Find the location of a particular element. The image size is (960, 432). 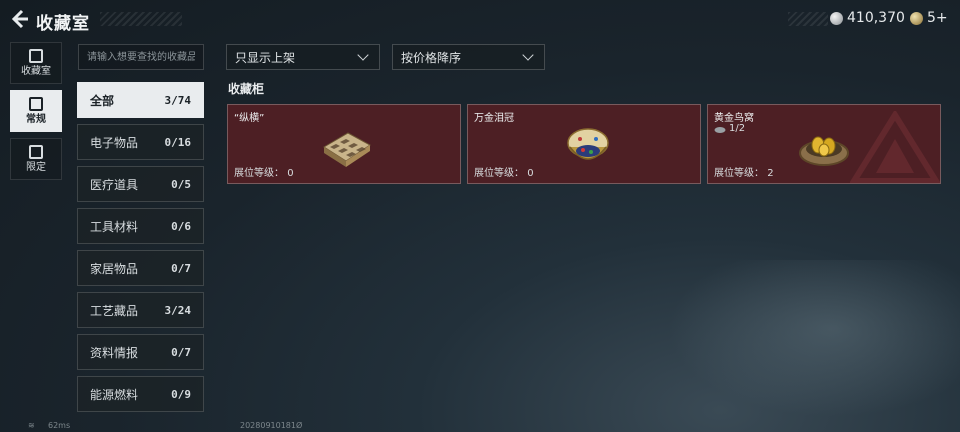

brand-watermark-icon is located at coordinates (895, 147).